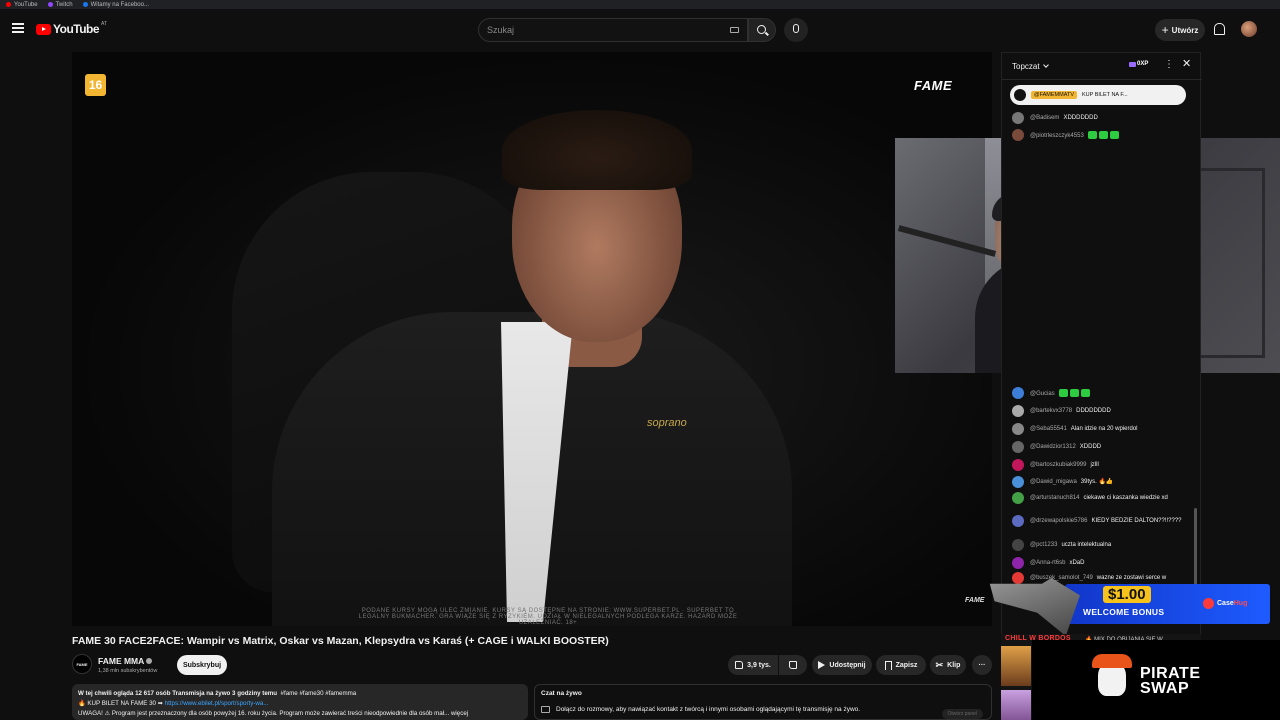  What do you see at coordinates (22, 5) in the screenshot?
I see `bookmark-youtube: YouTube` at bounding box center [22, 5].